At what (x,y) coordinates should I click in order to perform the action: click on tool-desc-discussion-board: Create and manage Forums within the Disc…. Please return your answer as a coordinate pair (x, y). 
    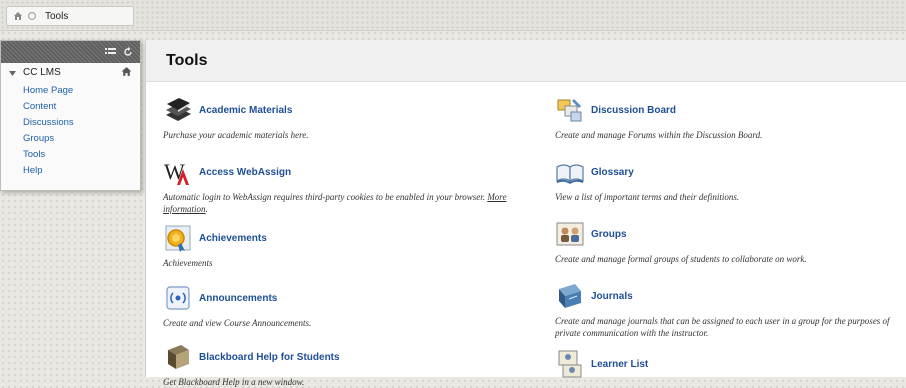
    Looking at the image, I should click on (659, 135).